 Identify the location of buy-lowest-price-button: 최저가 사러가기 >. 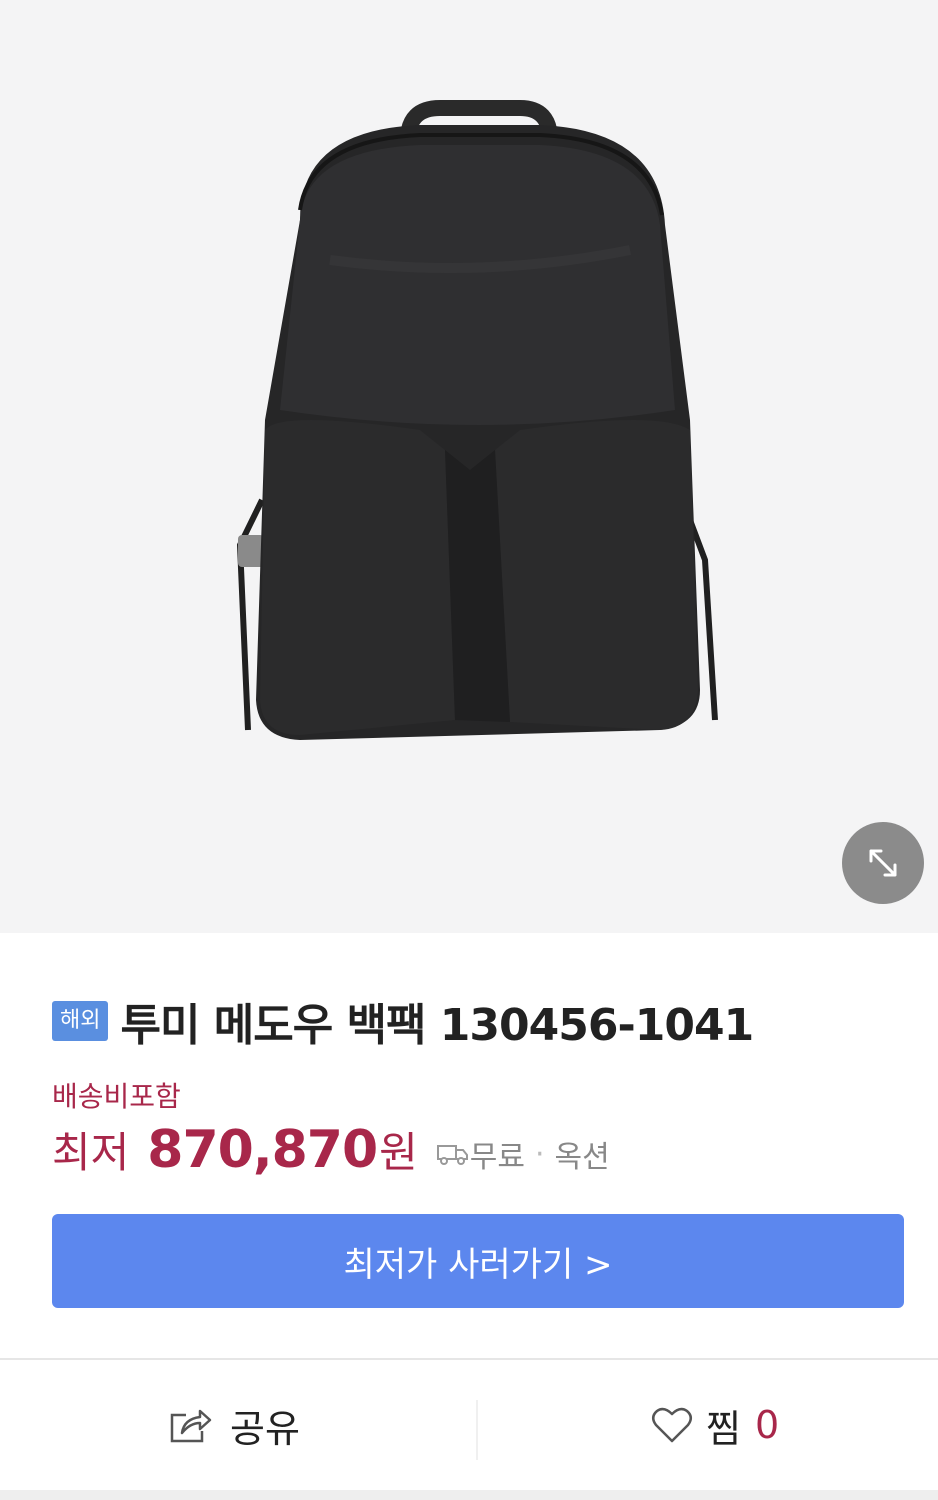
(478, 1261).